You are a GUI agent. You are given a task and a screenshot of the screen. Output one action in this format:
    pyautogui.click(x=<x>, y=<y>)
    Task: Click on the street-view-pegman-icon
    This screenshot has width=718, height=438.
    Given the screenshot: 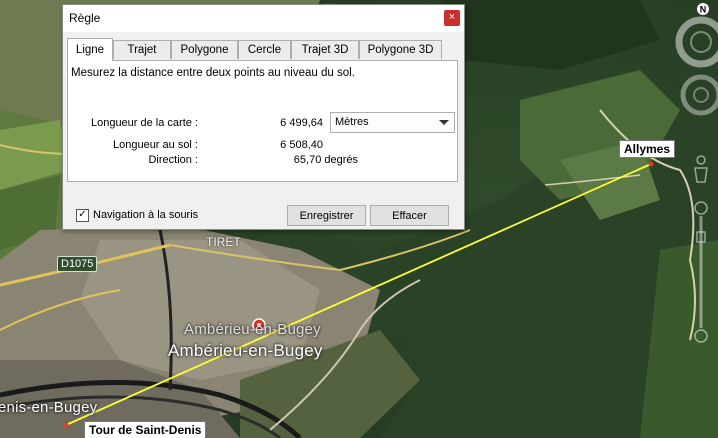 What is the action you would take?
    pyautogui.click(x=701, y=169)
    